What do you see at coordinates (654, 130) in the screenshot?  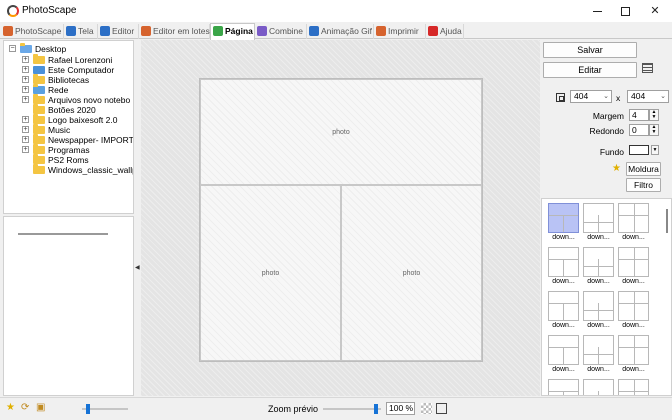 I see `round-stepper: ▲ ▼` at bounding box center [654, 130].